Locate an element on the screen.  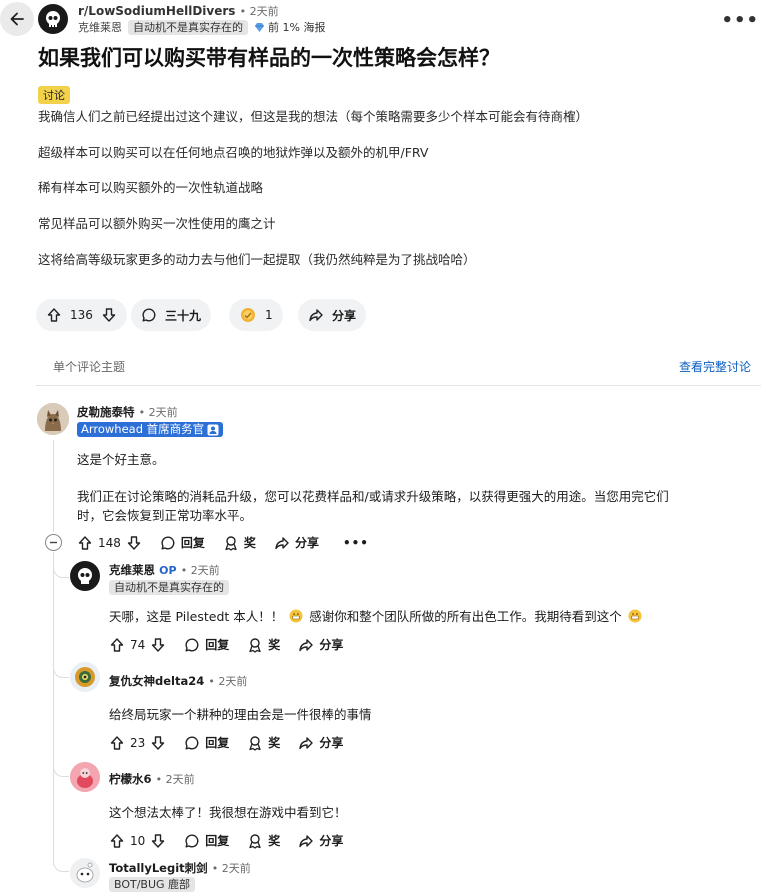
comment-text: 这个想法太棒了！我很想在游戏中看到它！ is located at coordinates (228, 812).